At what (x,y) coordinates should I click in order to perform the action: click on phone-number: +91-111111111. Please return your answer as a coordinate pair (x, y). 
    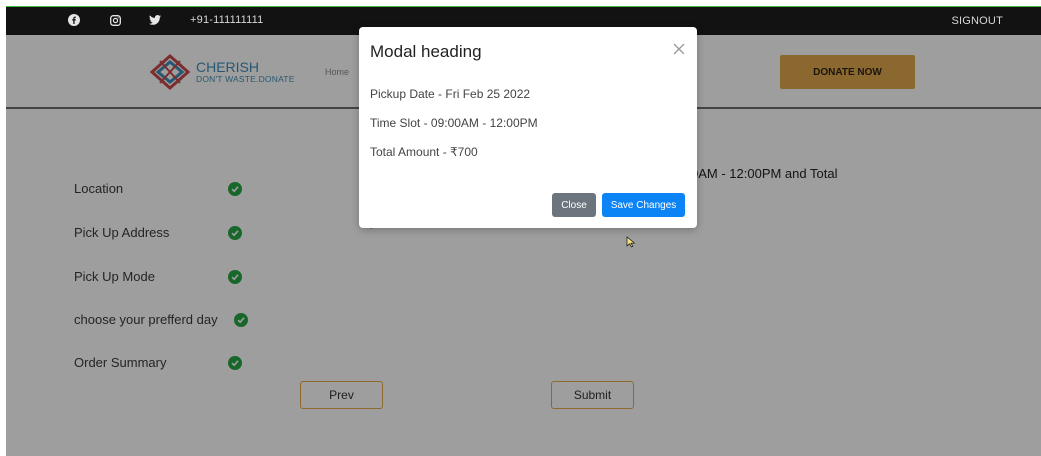
    Looking at the image, I should click on (227, 20).